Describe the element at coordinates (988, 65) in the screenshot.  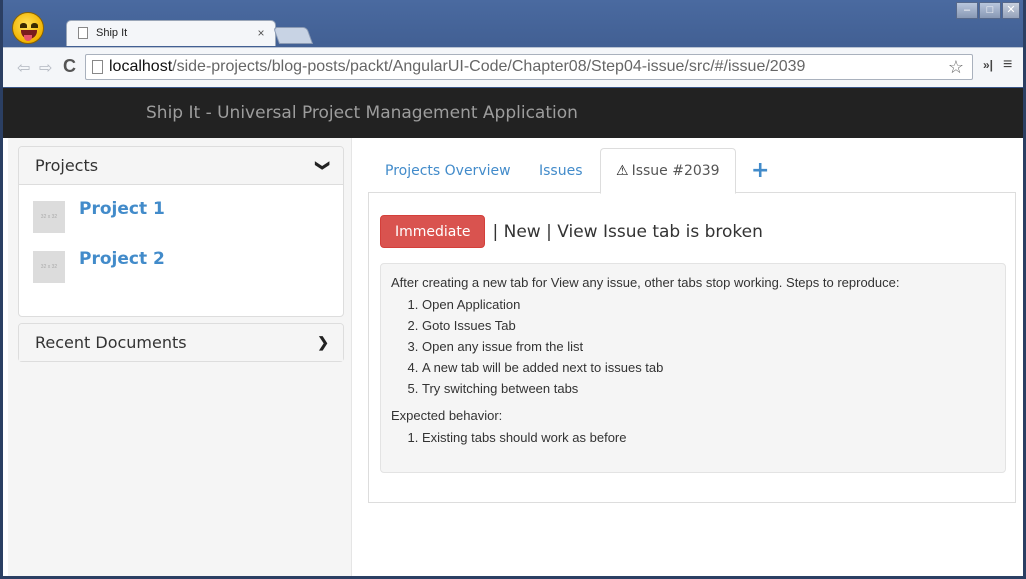
I see `extensions-icon: »|` at that location.